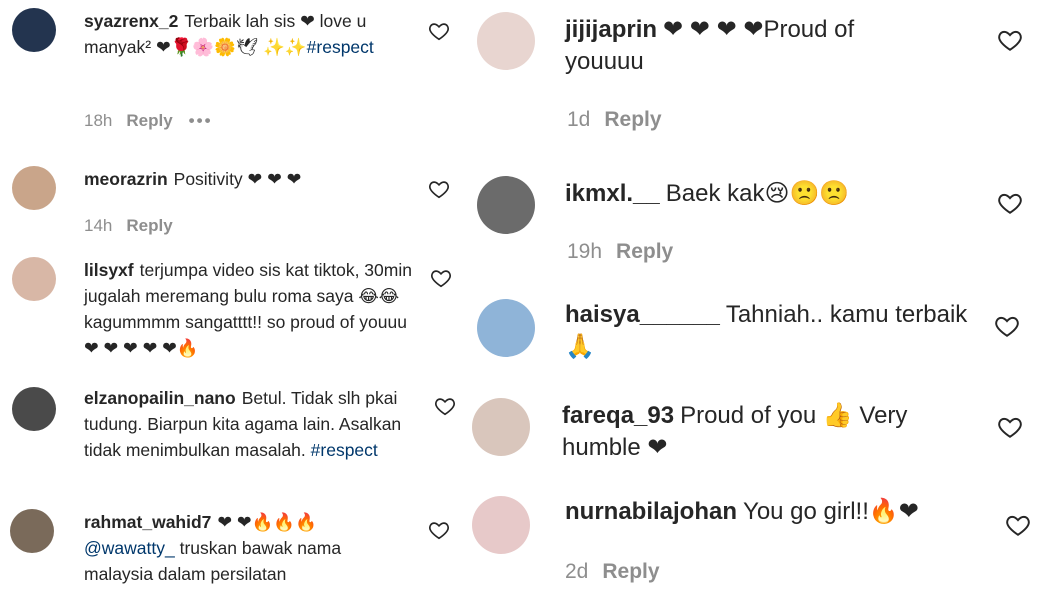 The height and width of the screenshot is (600, 1040). I want to click on username: ikmxl.__, so click(612, 193).